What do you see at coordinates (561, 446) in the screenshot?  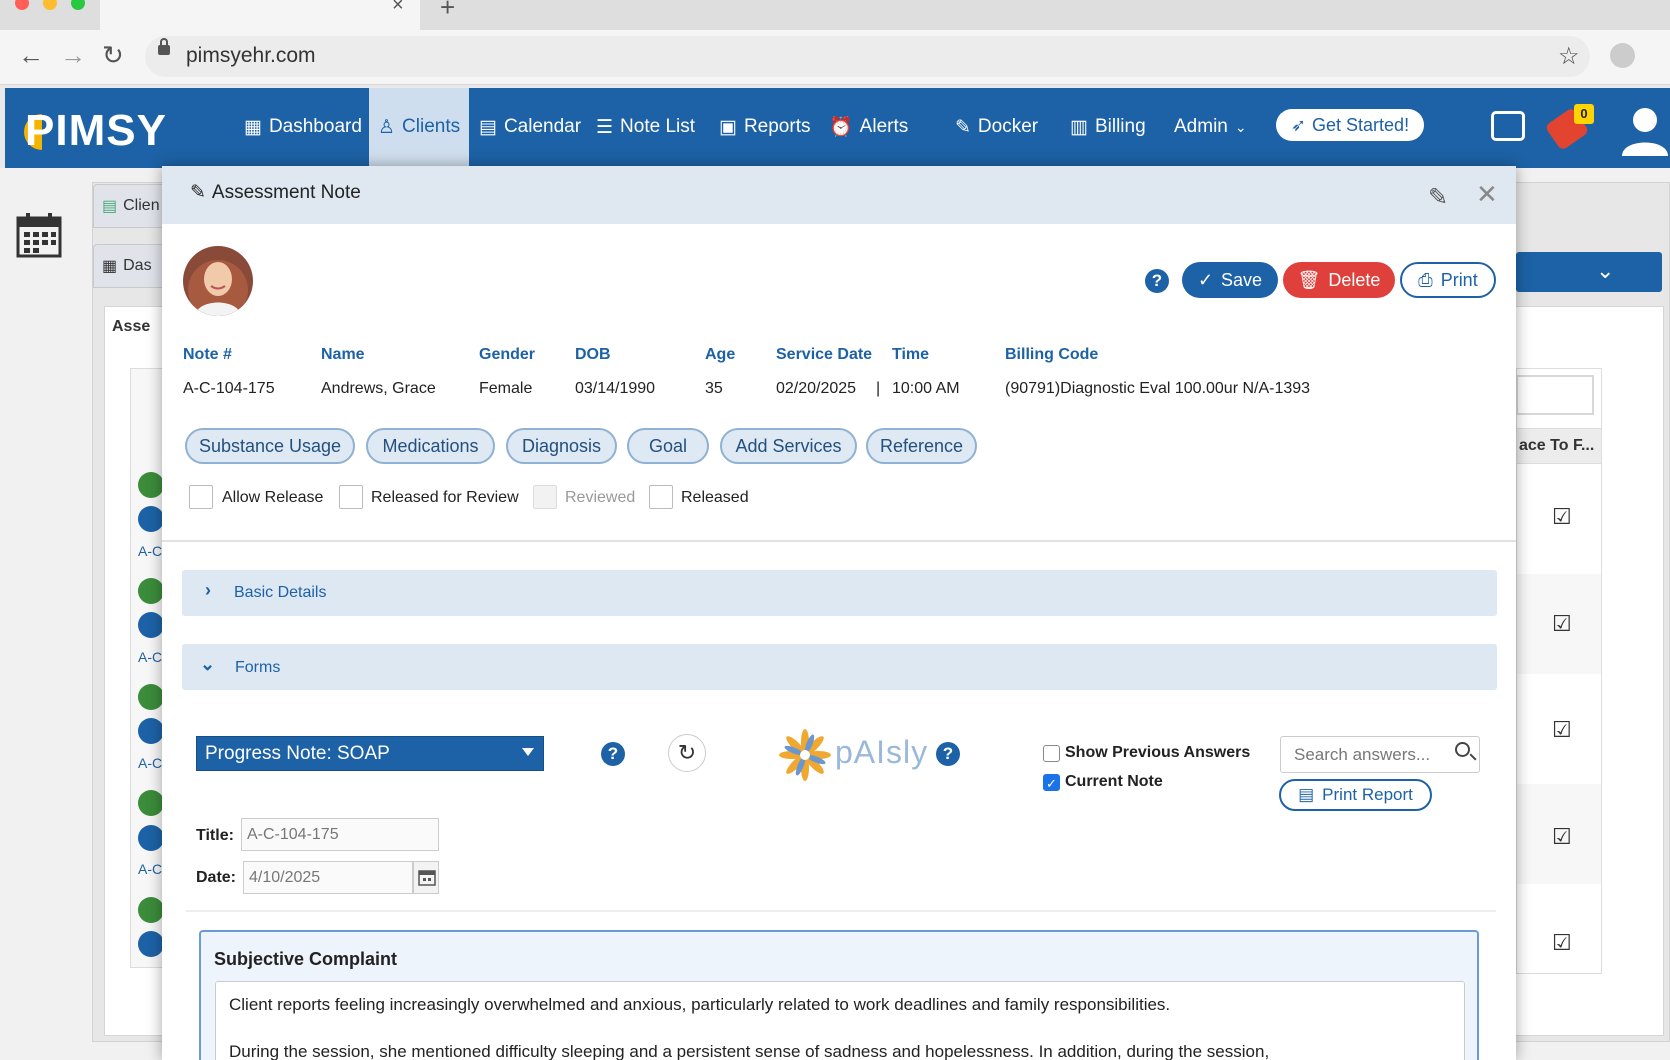 I see `diagnosis-button: Diagnosis` at bounding box center [561, 446].